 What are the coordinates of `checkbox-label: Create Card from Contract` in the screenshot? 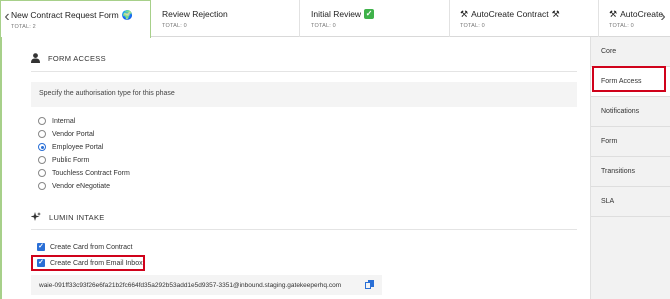 It's located at (91, 247).